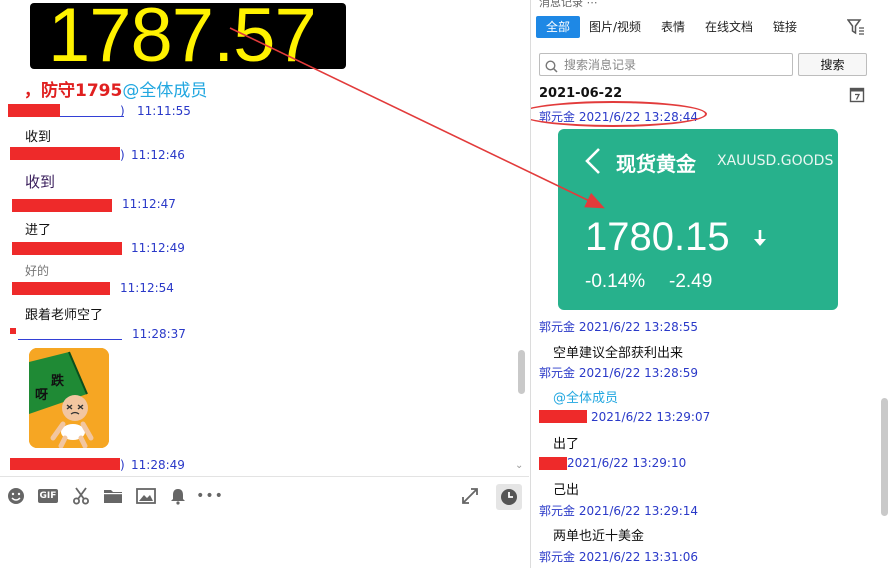 The image size is (891, 568). What do you see at coordinates (657, 237) in the screenshot?
I see `card-price: 1780.15` at bounding box center [657, 237].